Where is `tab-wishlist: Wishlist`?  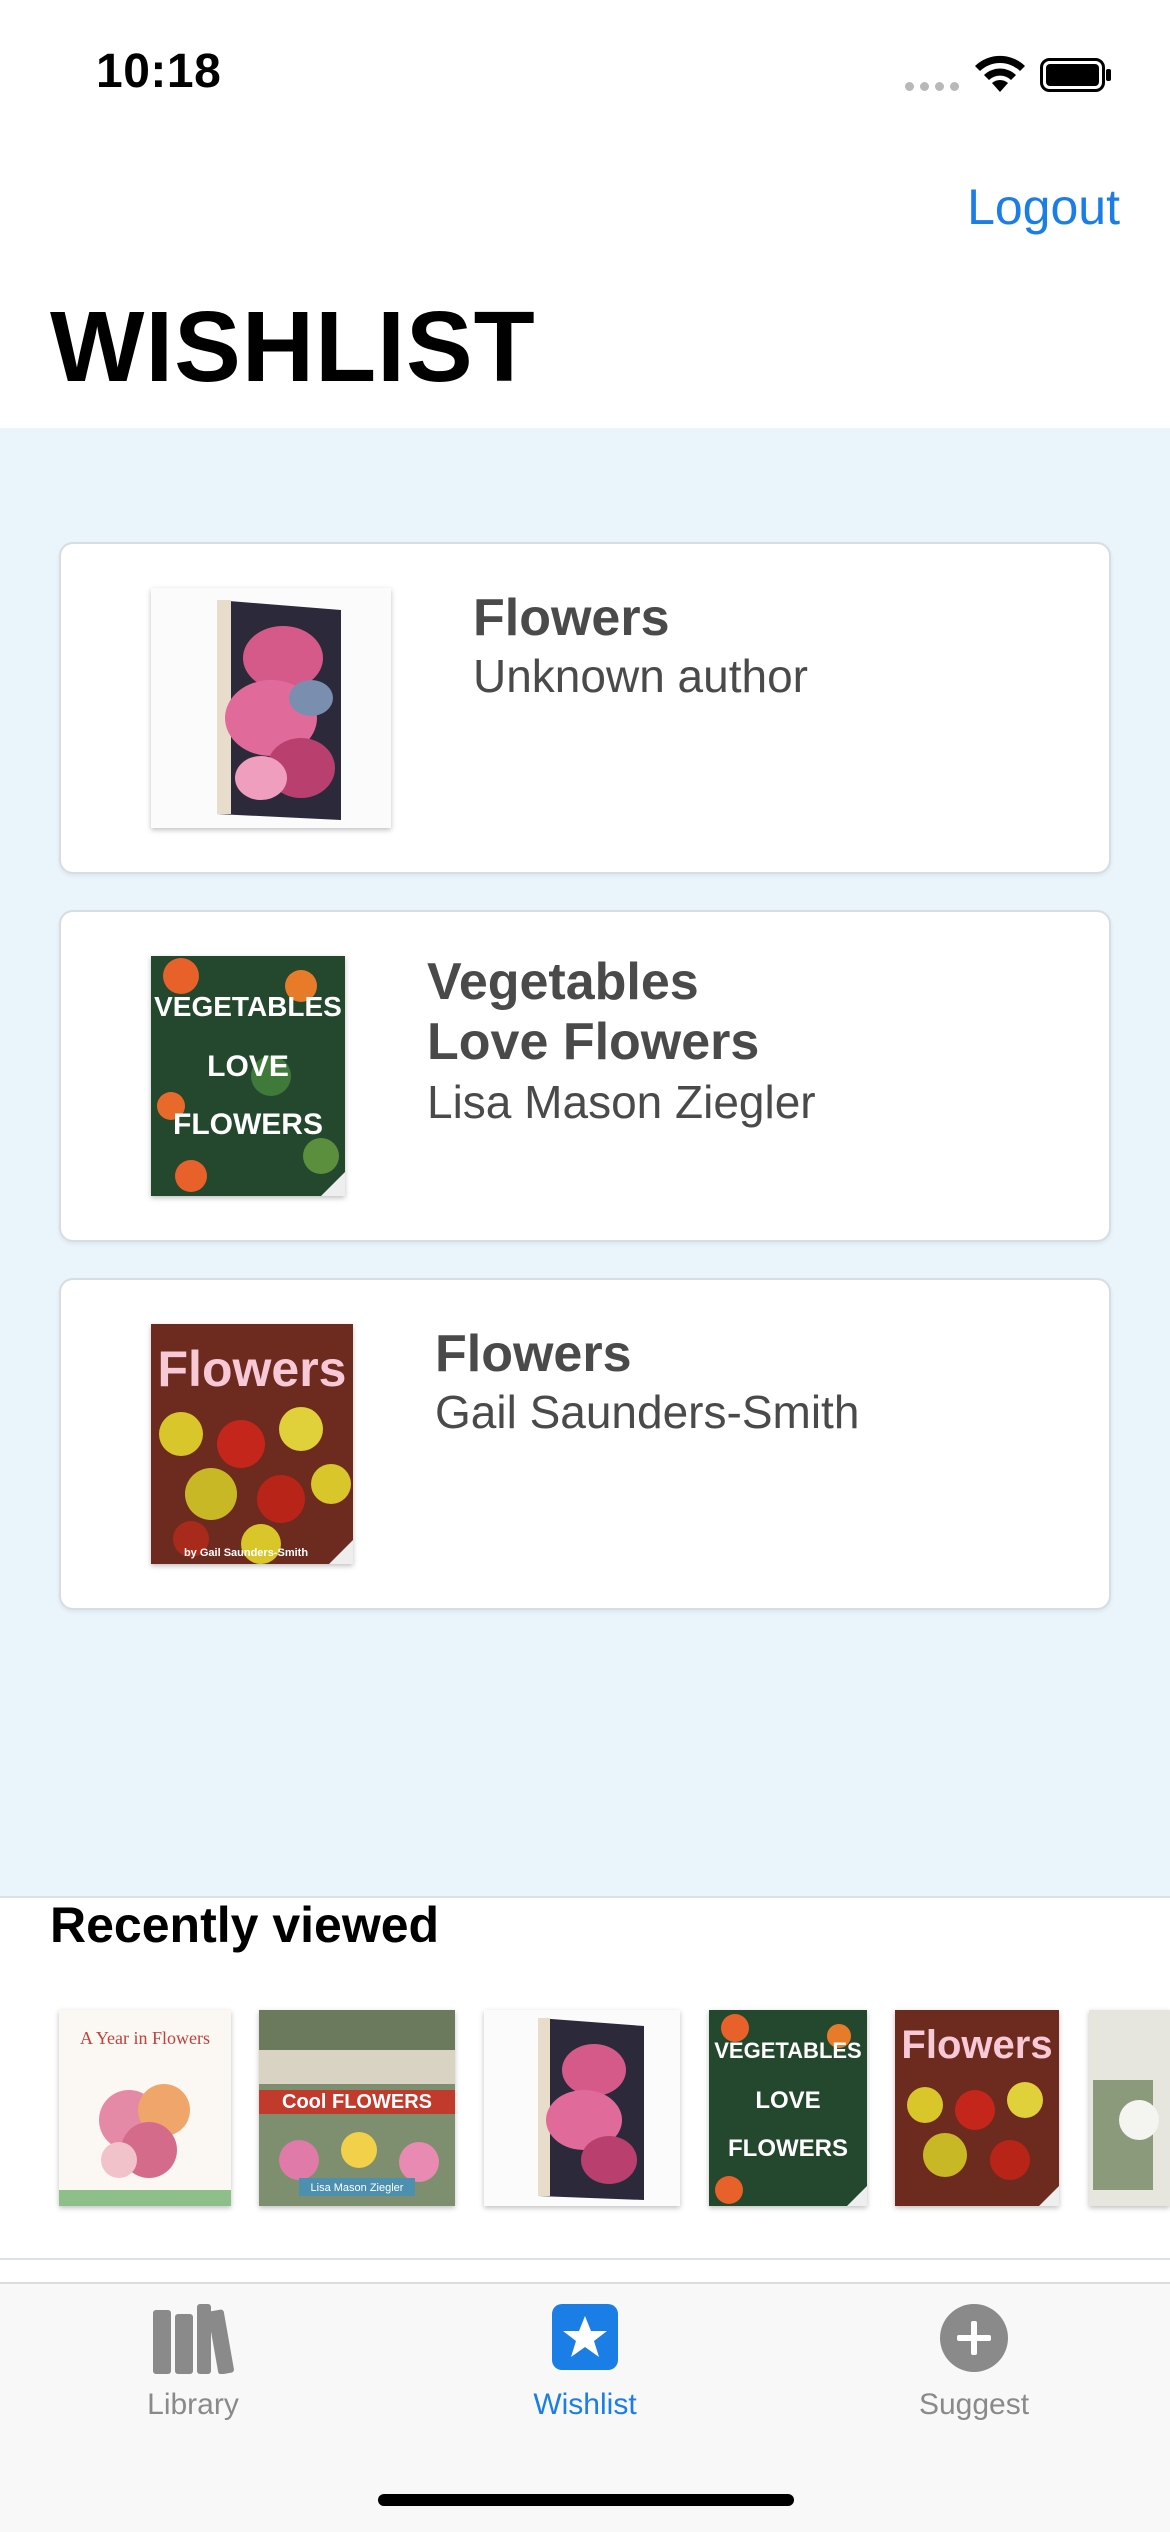
tab-wishlist: Wishlist is located at coordinates (585, 2365).